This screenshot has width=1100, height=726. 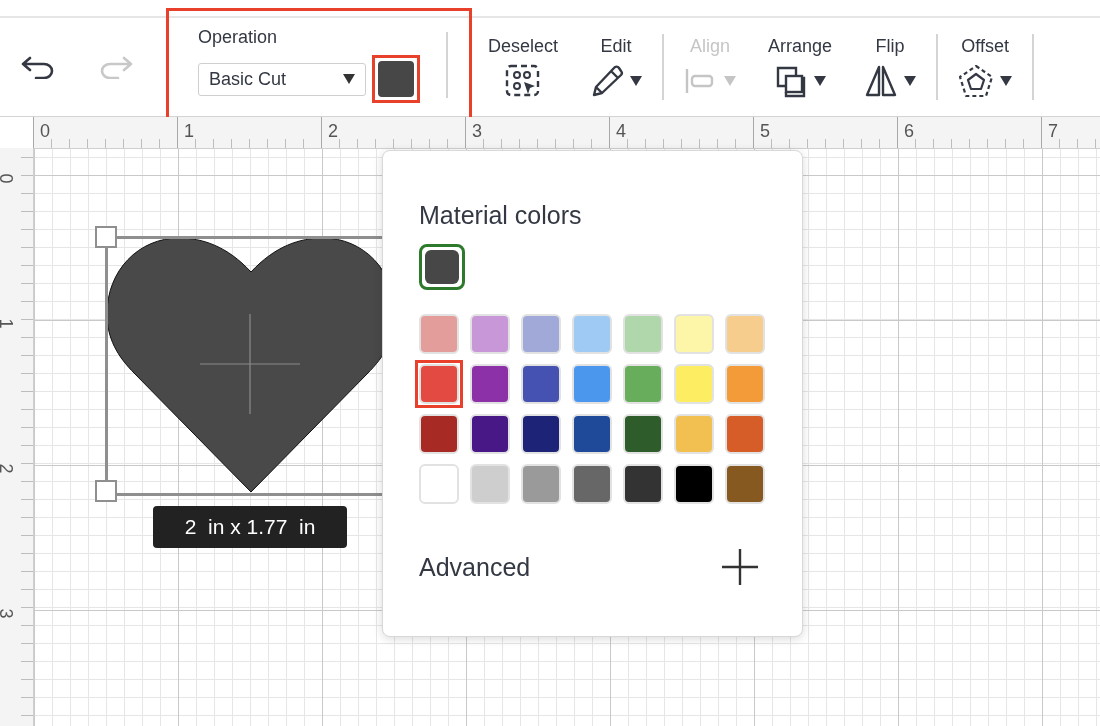 What do you see at coordinates (740, 567) in the screenshot?
I see `plus-icon` at bounding box center [740, 567].